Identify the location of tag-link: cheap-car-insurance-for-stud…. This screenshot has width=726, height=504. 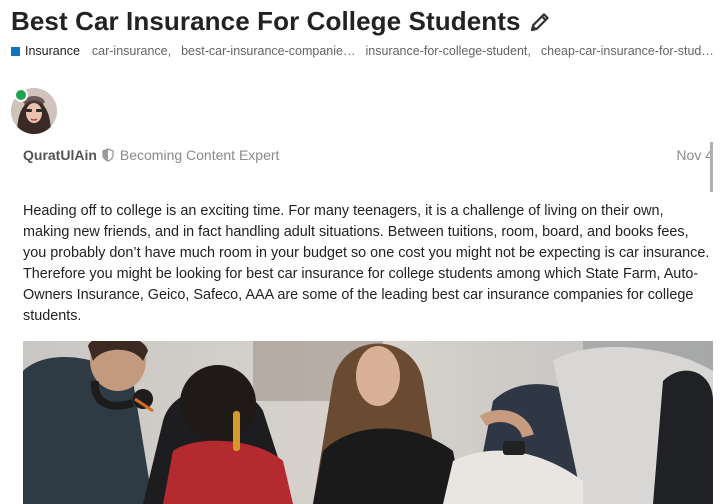
(627, 51).